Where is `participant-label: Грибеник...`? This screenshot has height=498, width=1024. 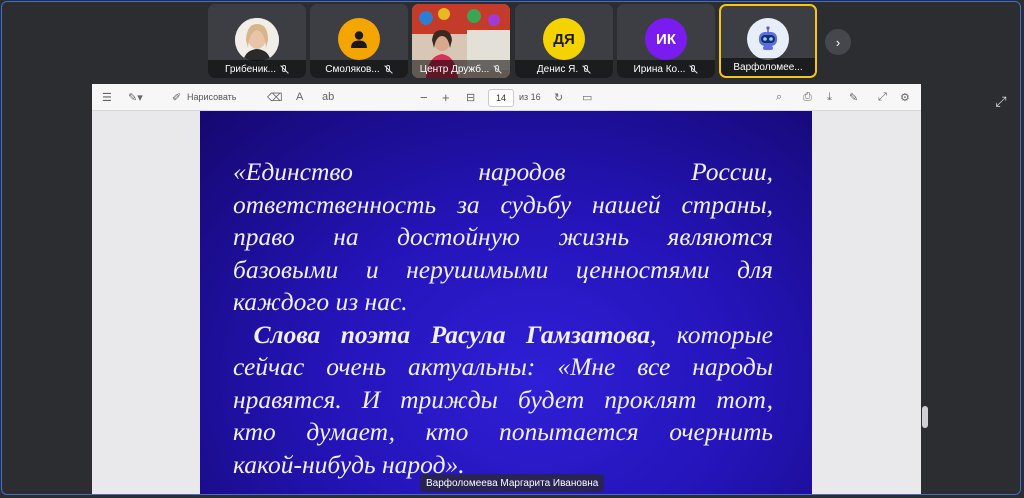
participant-label: Грибеник... is located at coordinates (257, 69).